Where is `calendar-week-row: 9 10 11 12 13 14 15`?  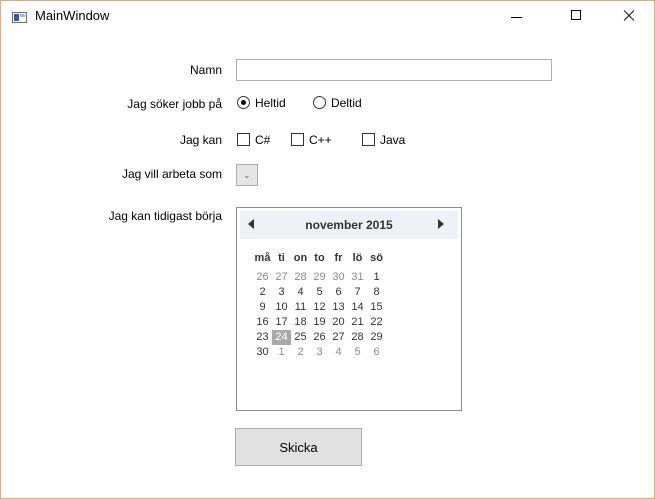
calendar-week-row: 9 10 11 12 13 14 15 is located at coordinates (319, 307).